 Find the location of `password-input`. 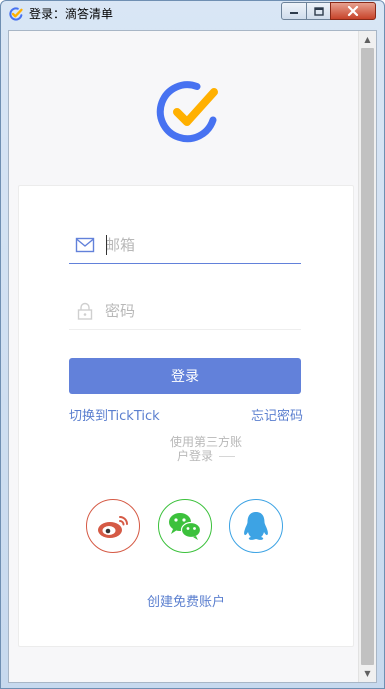

password-input is located at coordinates (200, 311).